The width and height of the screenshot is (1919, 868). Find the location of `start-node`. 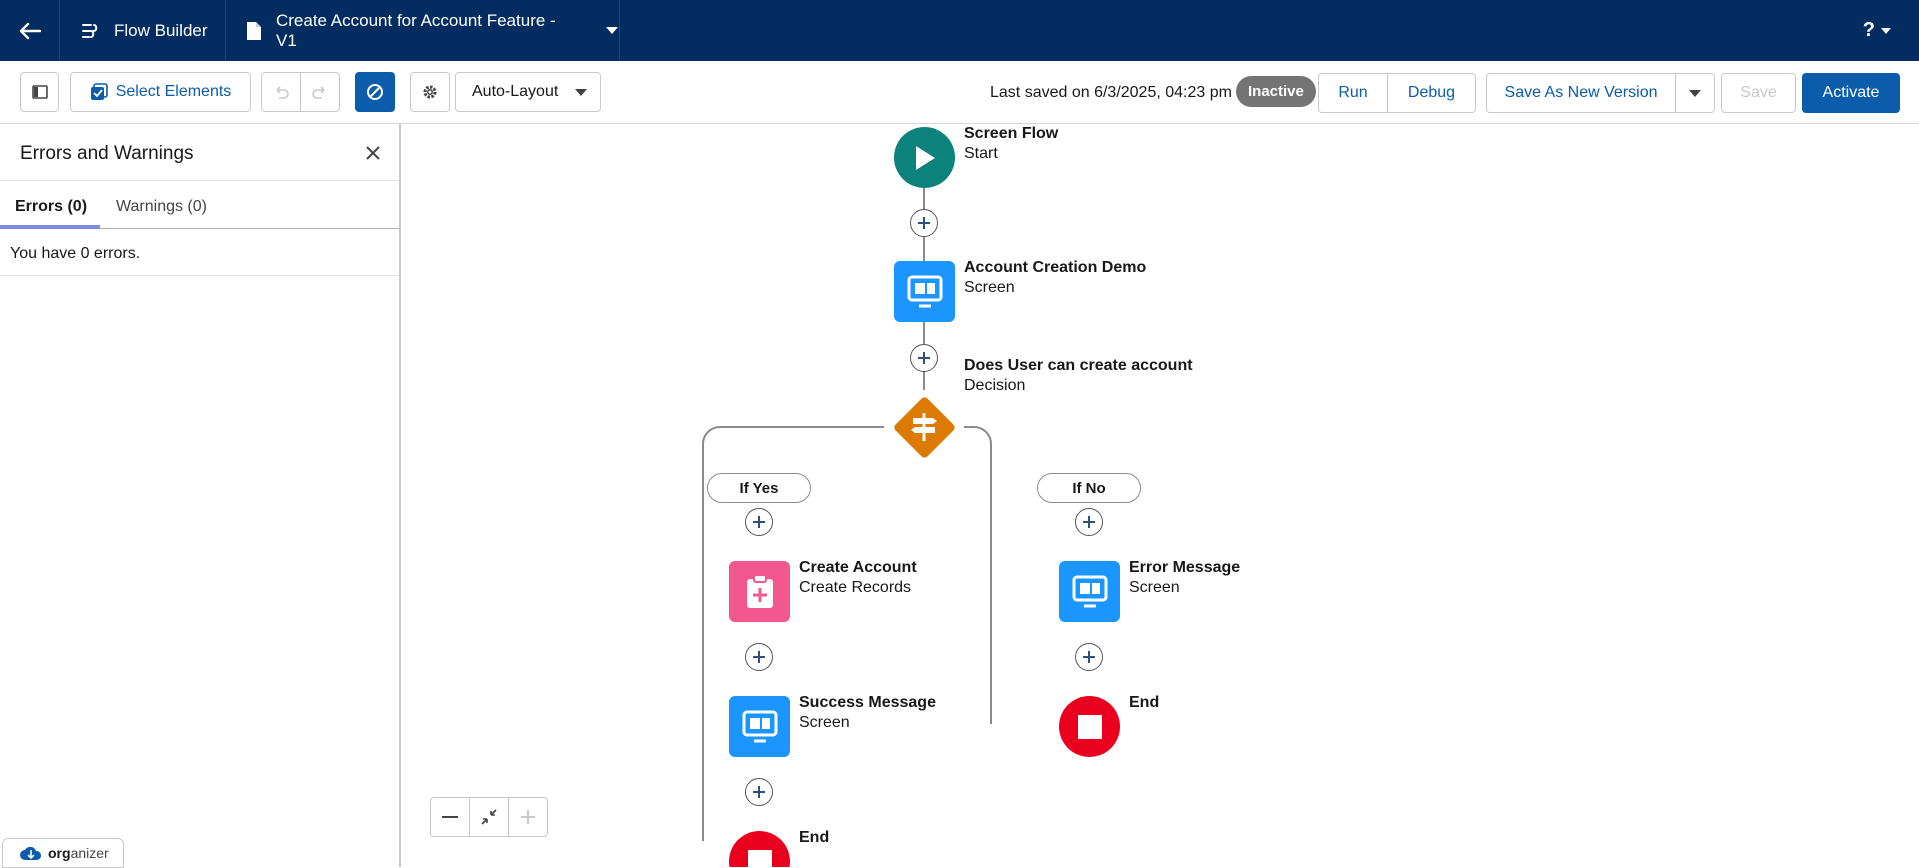

start-node is located at coordinates (924, 157).